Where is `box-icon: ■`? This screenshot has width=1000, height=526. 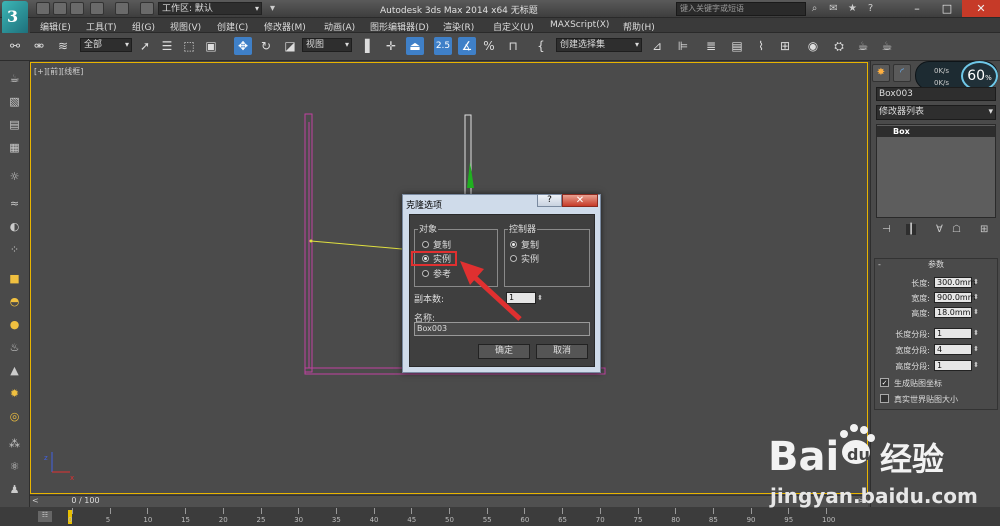 box-icon: ■ is located at coordinates (14, 278).